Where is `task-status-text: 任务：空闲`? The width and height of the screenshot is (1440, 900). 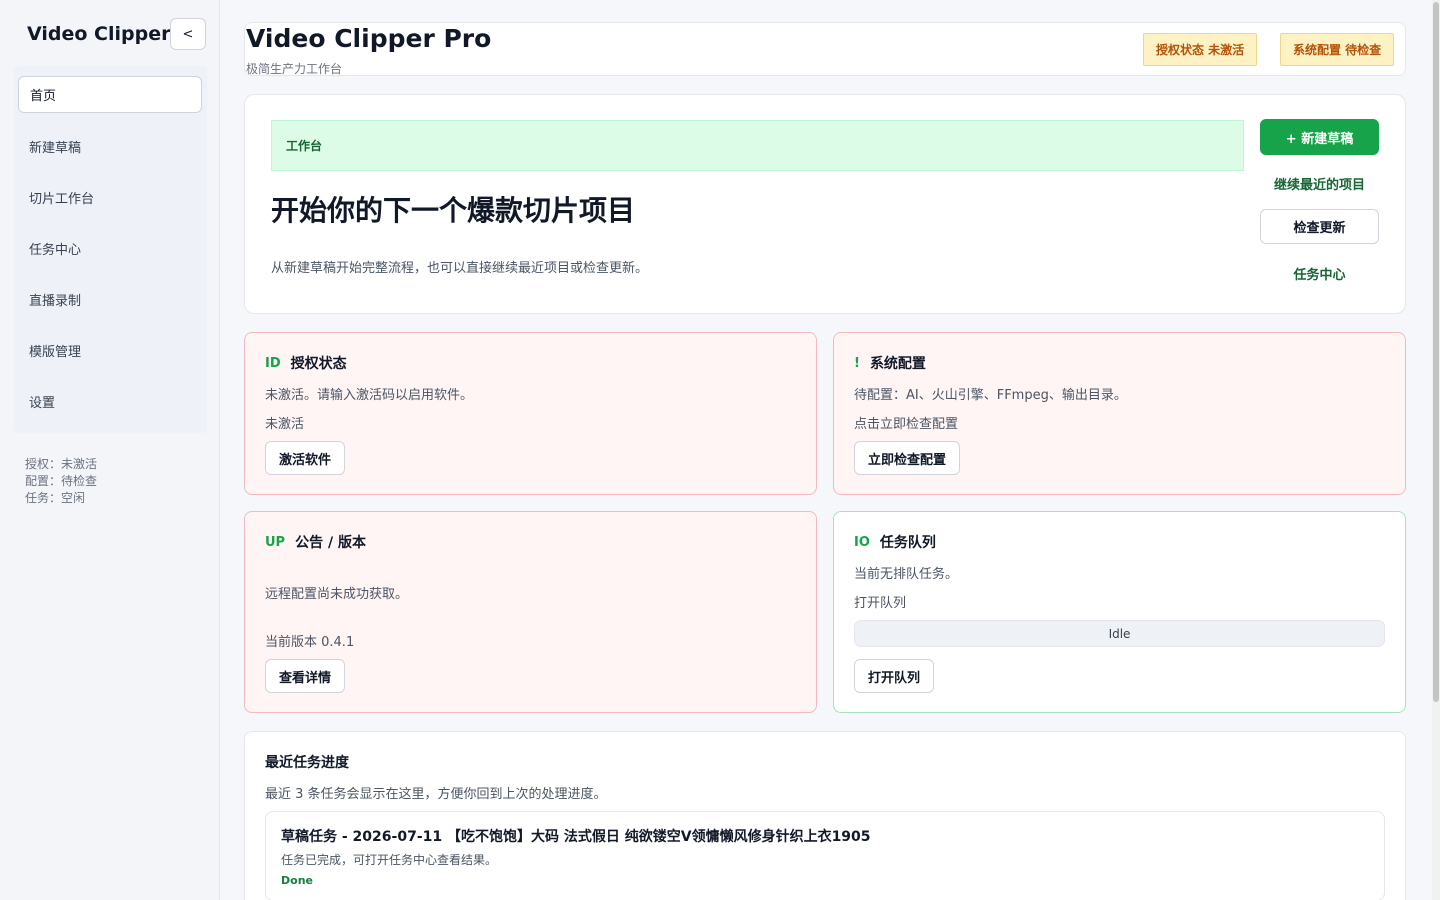
task-status-text: 任务：空闲 is located at coordinates (55, 498).